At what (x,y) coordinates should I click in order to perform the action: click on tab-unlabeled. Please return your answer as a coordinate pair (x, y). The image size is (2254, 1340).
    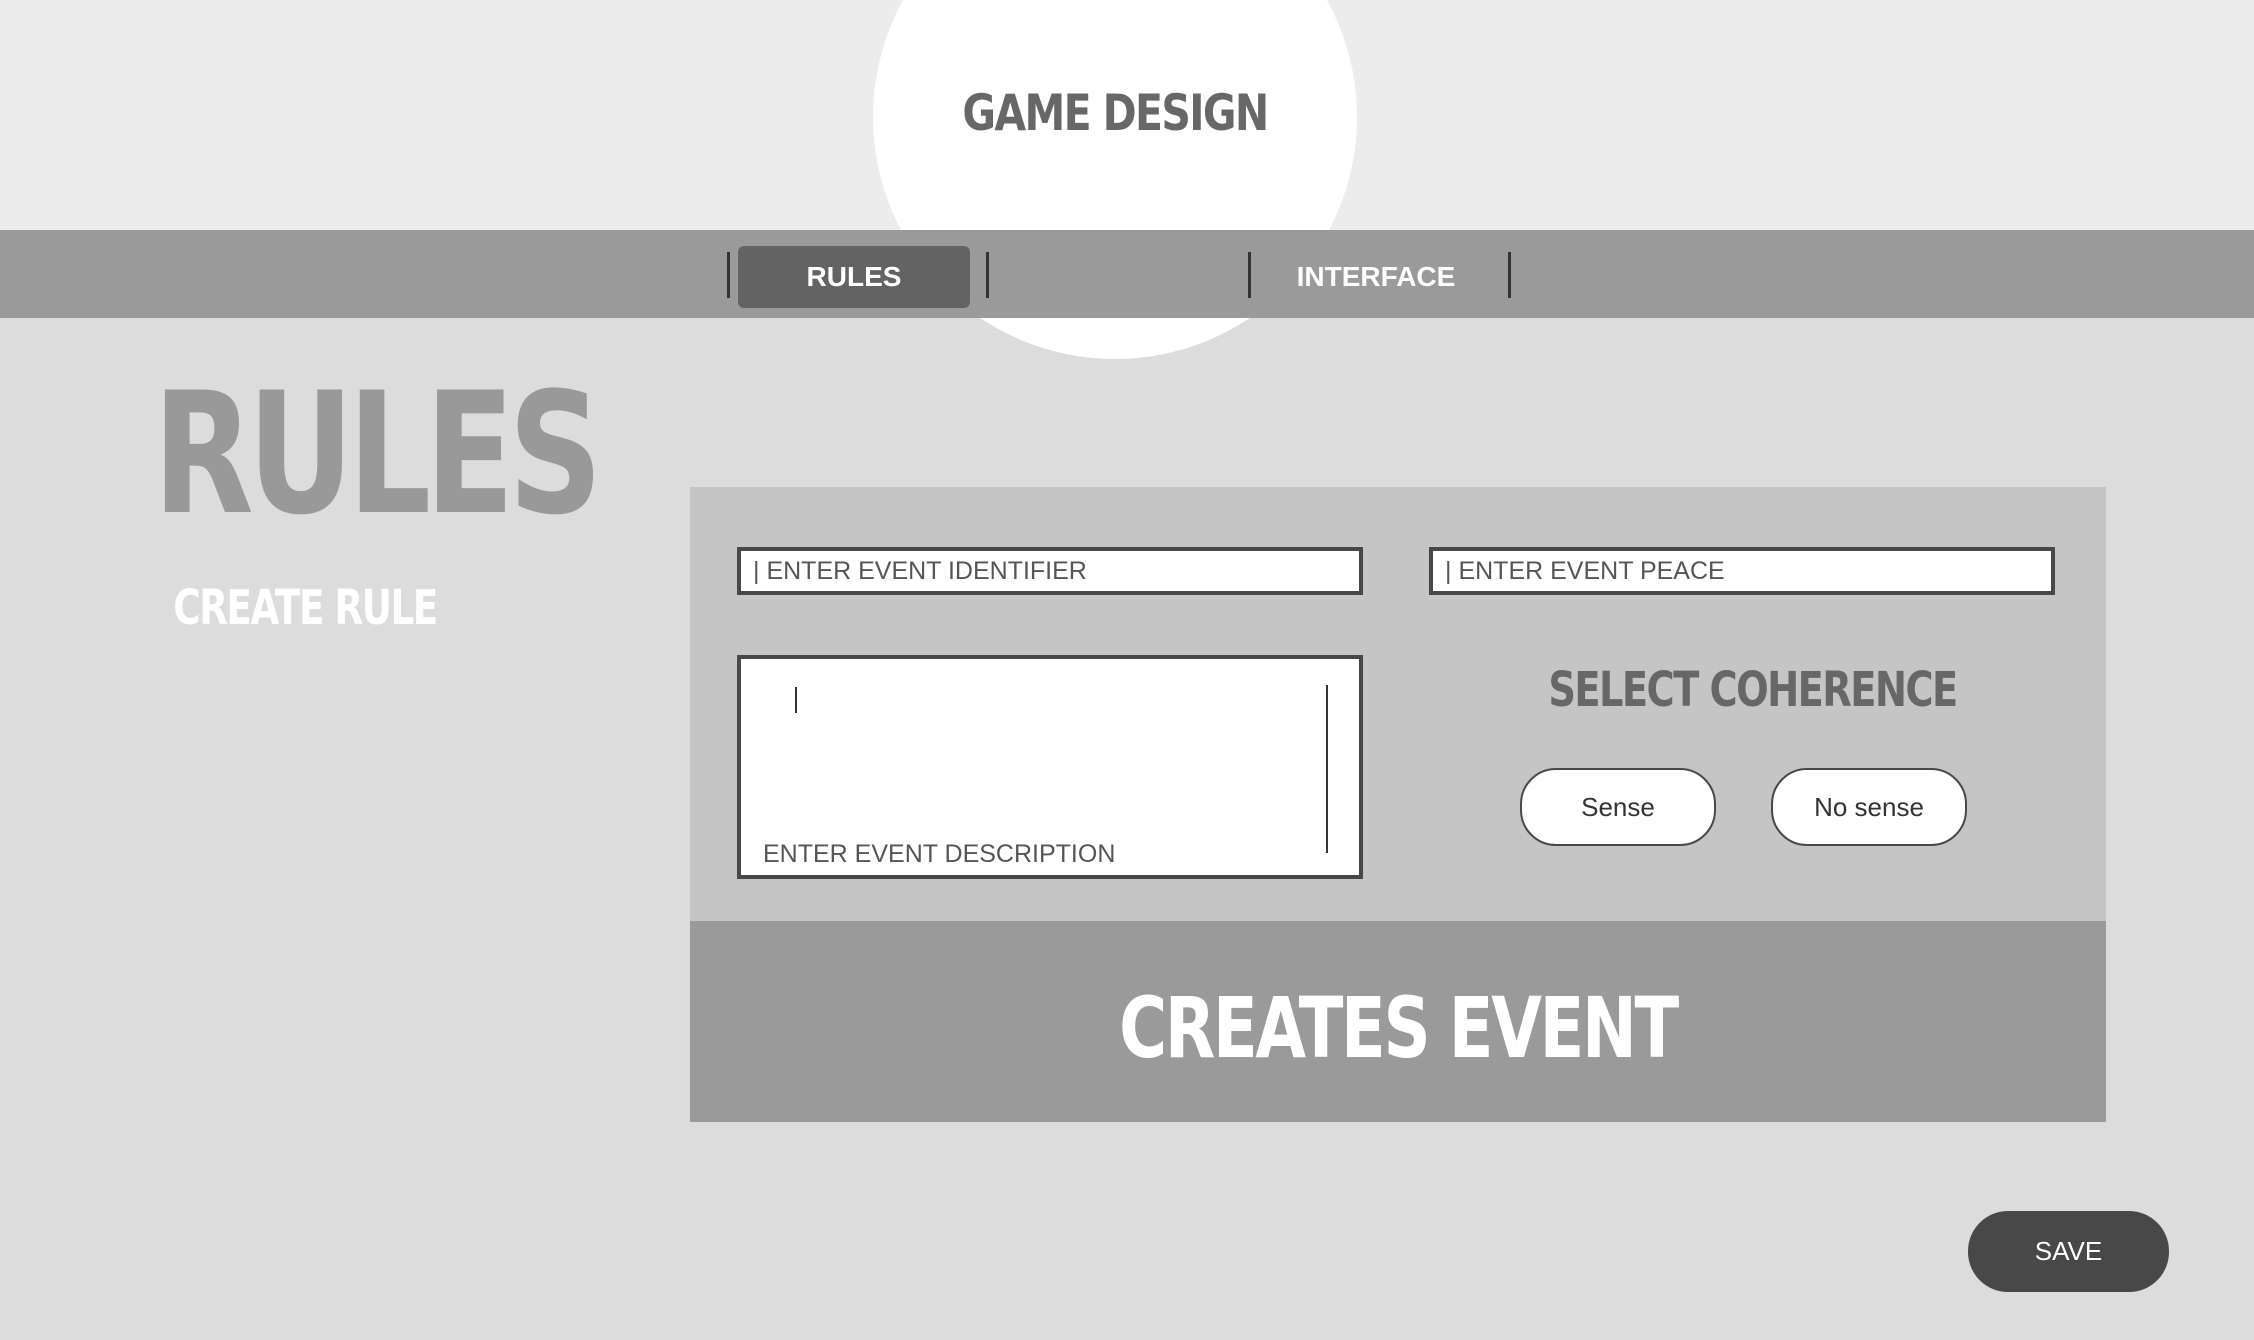
    Looking at the image, I should click on (1136, 277).